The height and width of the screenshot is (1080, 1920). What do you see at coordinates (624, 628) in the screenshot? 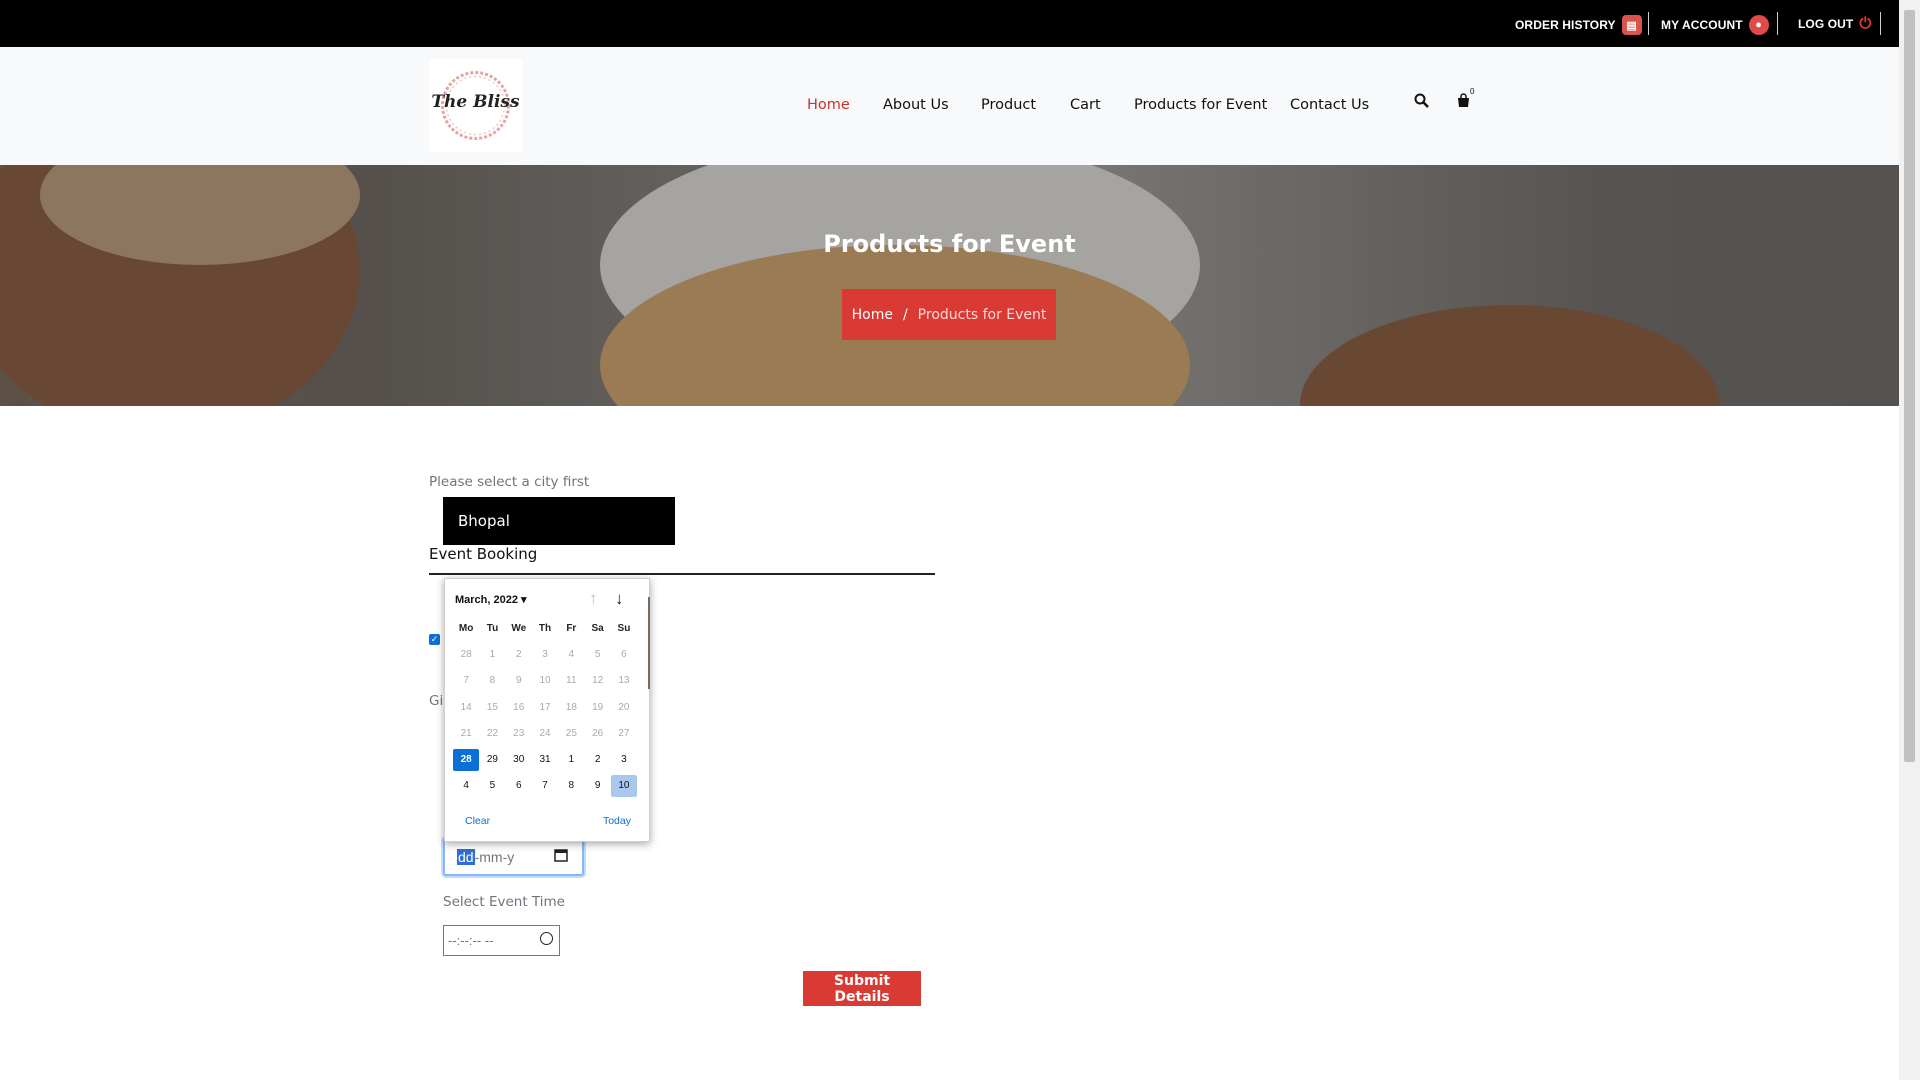
I see `weekday-label: Su` at bounding box center [624, 628].